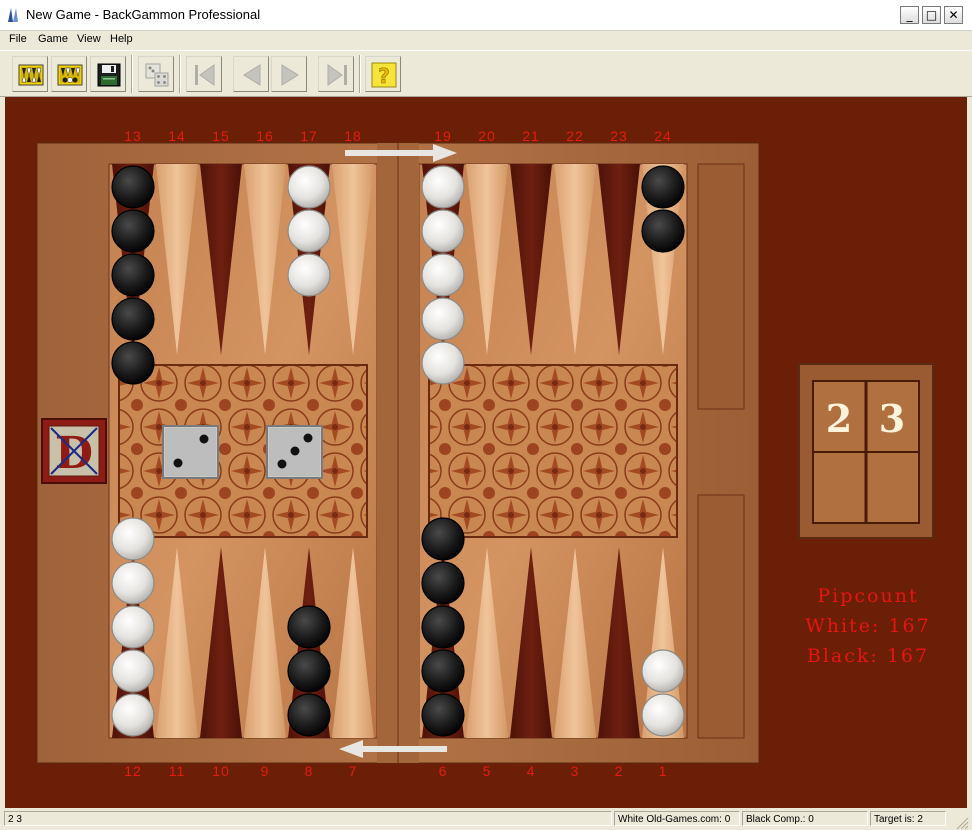  What do you see at coordinates (265, 771) in the screenshot?
I see `point-number-9: 9` at bounding box center [265, 771].